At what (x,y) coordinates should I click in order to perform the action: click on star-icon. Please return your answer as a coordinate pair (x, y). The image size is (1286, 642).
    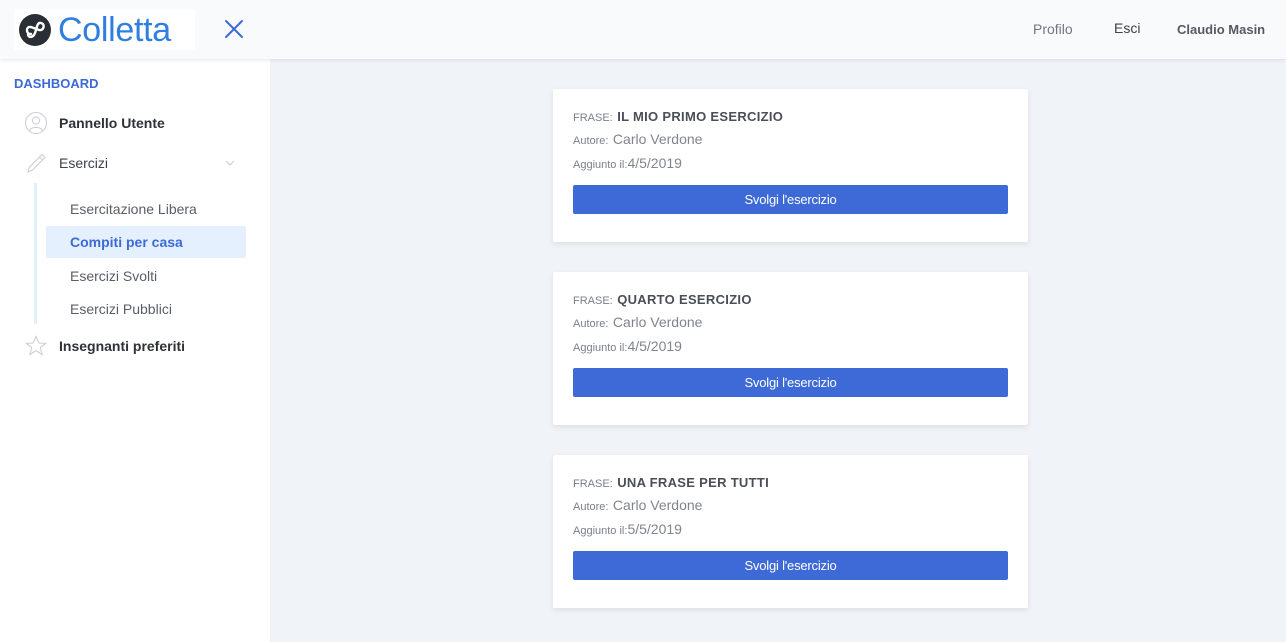
    Looking at the image, I should click on (36, 345).